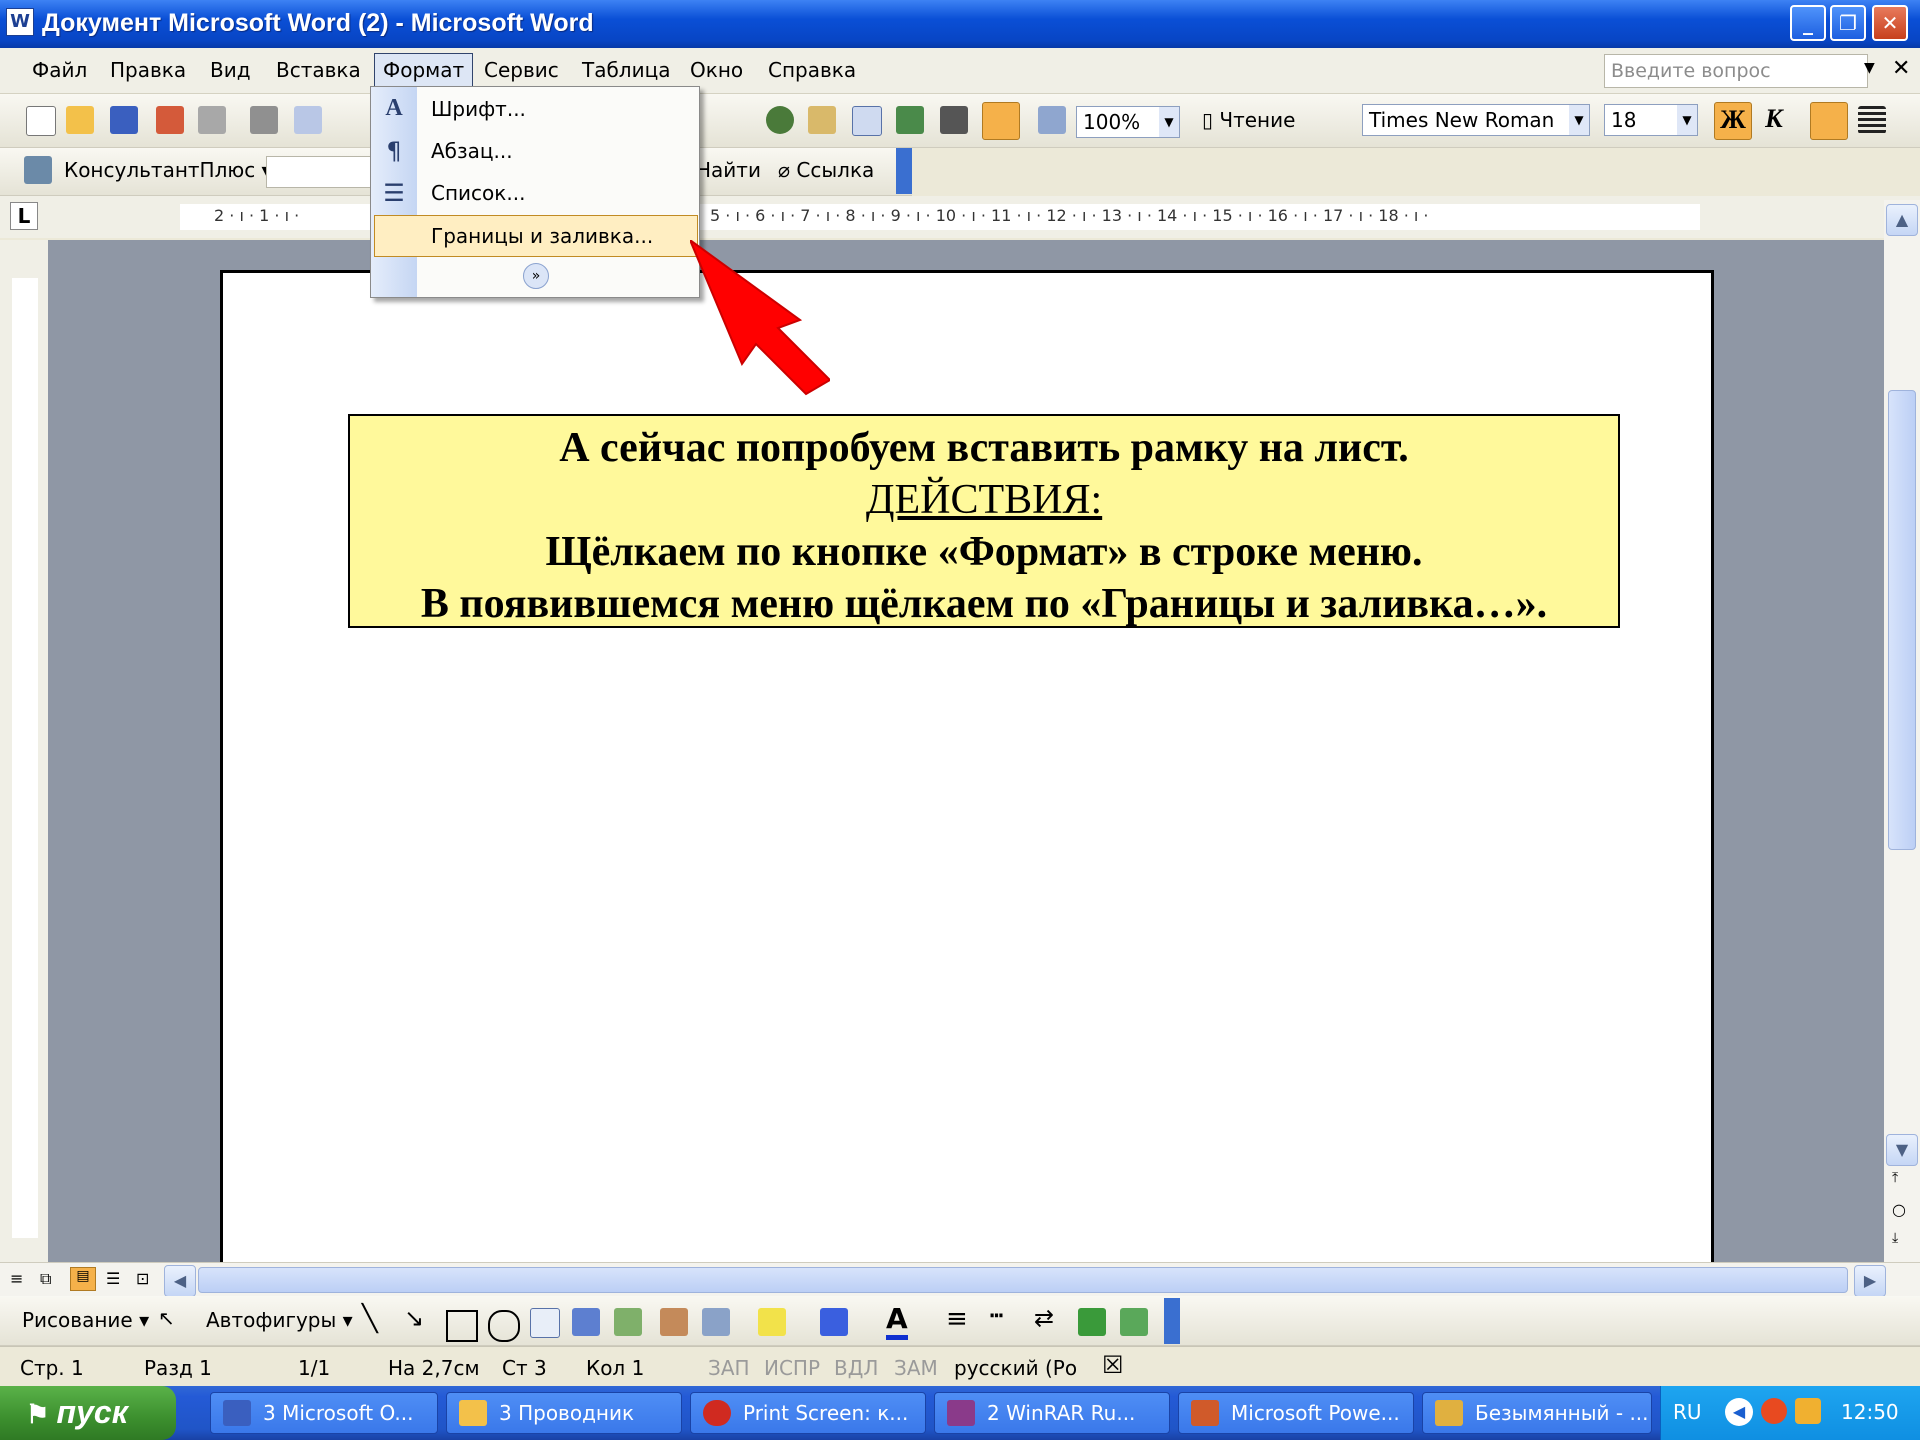  What do you see at coordinates (834, 1322) in the screenshot?
I see `line-color-icon` at bounding box center [834, 1322].